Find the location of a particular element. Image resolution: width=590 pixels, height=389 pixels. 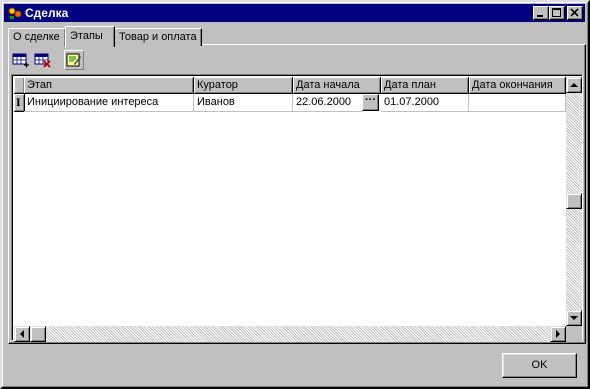

app-icon is located at coordinates (15, 13).